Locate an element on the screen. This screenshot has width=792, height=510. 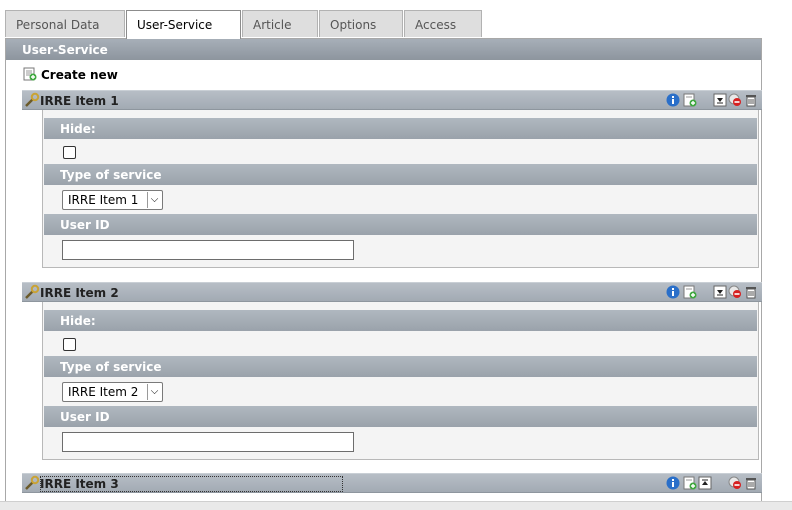
create-new-label: Create new is located at coordinates (79, 75).